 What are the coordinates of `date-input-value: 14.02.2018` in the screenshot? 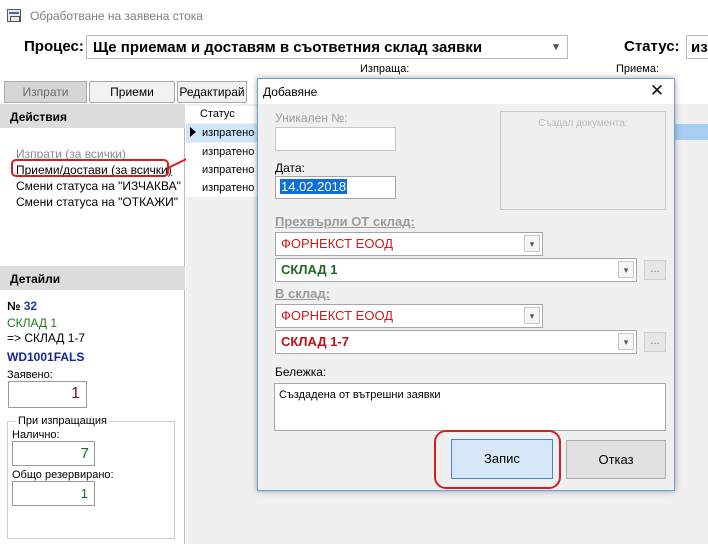 It's located at (314, 186).